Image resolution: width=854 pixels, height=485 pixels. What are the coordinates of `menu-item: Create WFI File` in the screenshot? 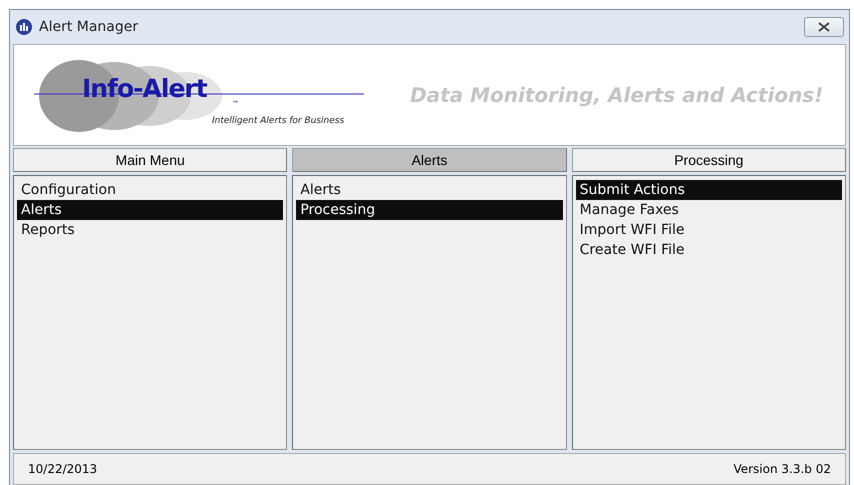 It's located at (709, 250).